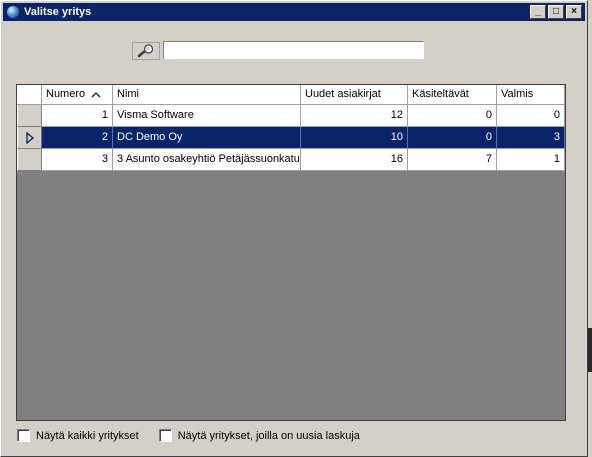  Describe the element at coordinates (354, 138) in the screenshot. I see `cell-uudet-asiakirjat: 10` at that location.